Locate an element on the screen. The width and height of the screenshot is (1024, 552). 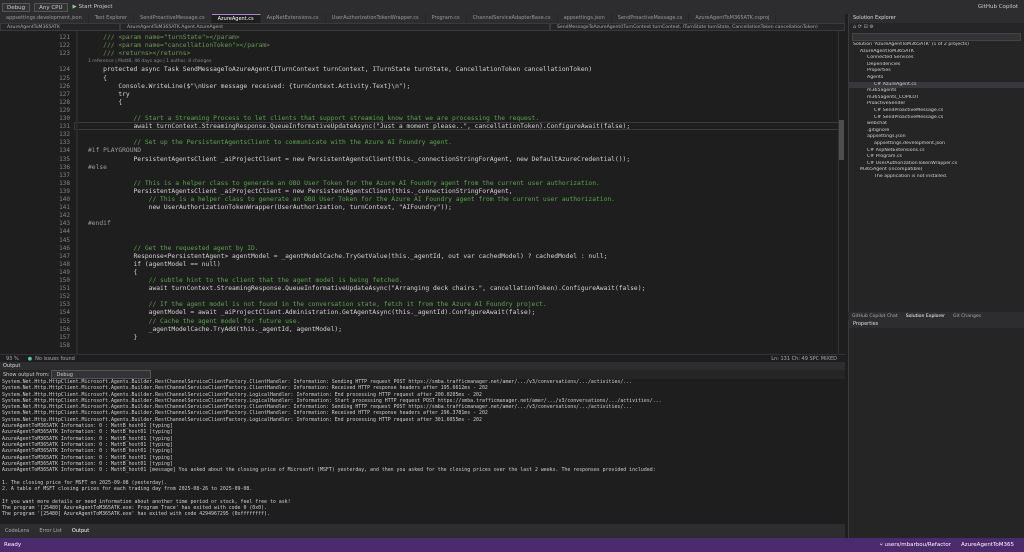
editor-tab: ChannelServiceAdapterBase.cs is located at coordinates (512, 18).